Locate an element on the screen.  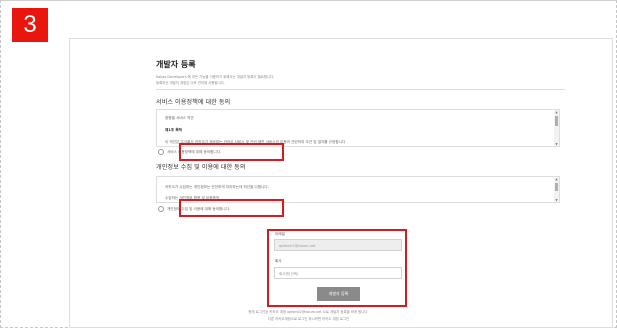
highlight-registration-form is located at coordinates (337, 268).